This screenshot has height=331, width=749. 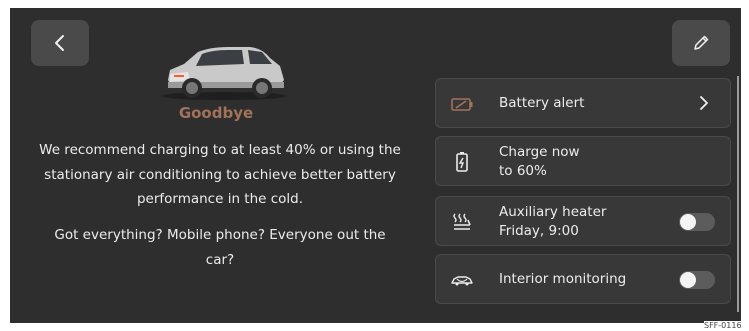 What do you see at coordinates (462, 281) in the screenshot?
I see `car-monitoring-icon` at bounding box center [462, 281].